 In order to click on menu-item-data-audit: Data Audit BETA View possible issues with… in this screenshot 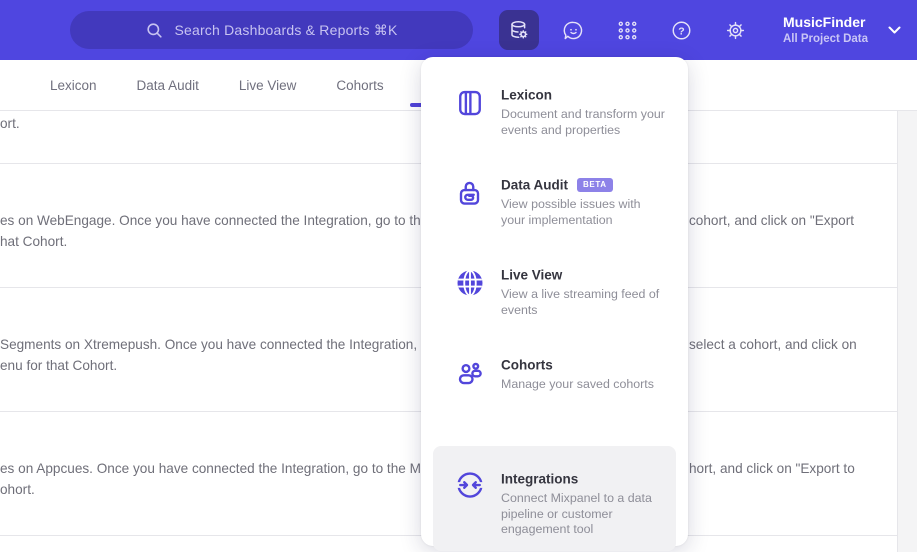, I will do `click(554, 221)`.